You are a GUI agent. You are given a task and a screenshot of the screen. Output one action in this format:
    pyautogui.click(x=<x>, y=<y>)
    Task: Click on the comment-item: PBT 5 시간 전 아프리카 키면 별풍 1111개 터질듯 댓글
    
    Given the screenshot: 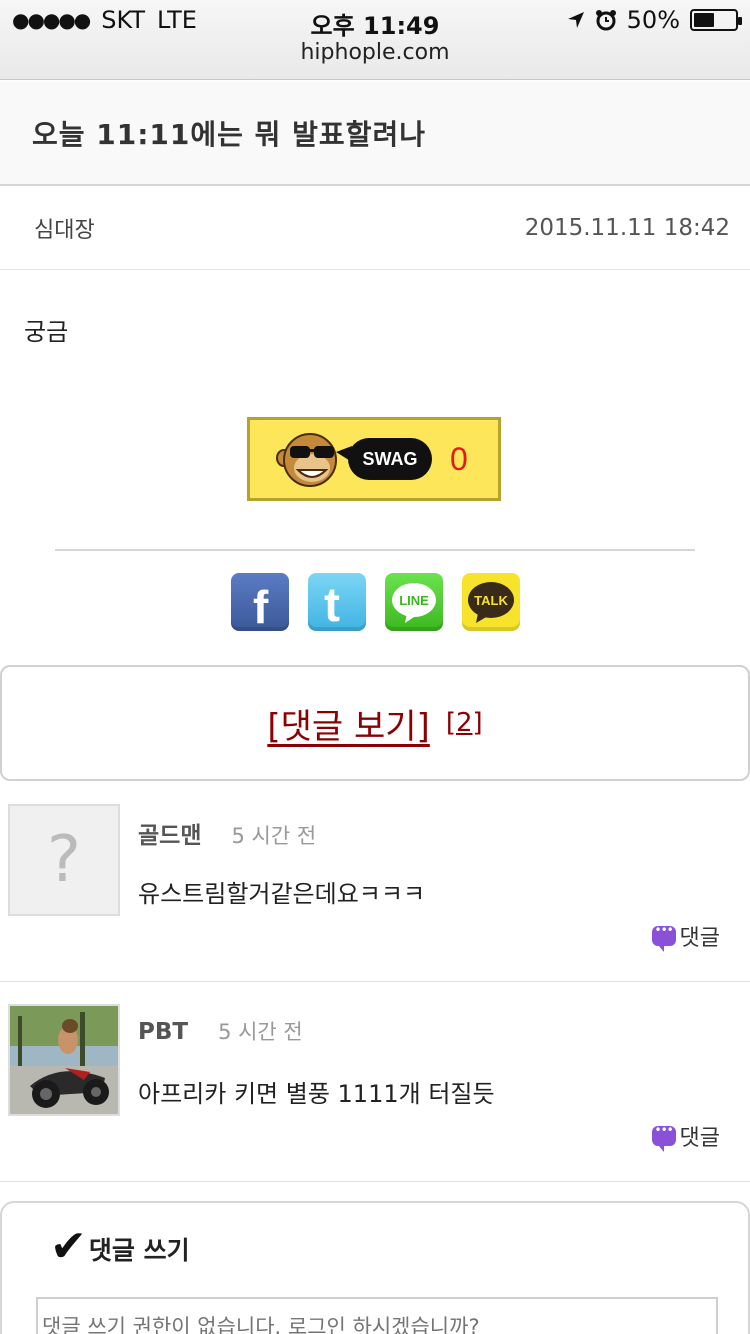 What is the action you would take?
    pyautogui.click(x=375, y=1082)
    